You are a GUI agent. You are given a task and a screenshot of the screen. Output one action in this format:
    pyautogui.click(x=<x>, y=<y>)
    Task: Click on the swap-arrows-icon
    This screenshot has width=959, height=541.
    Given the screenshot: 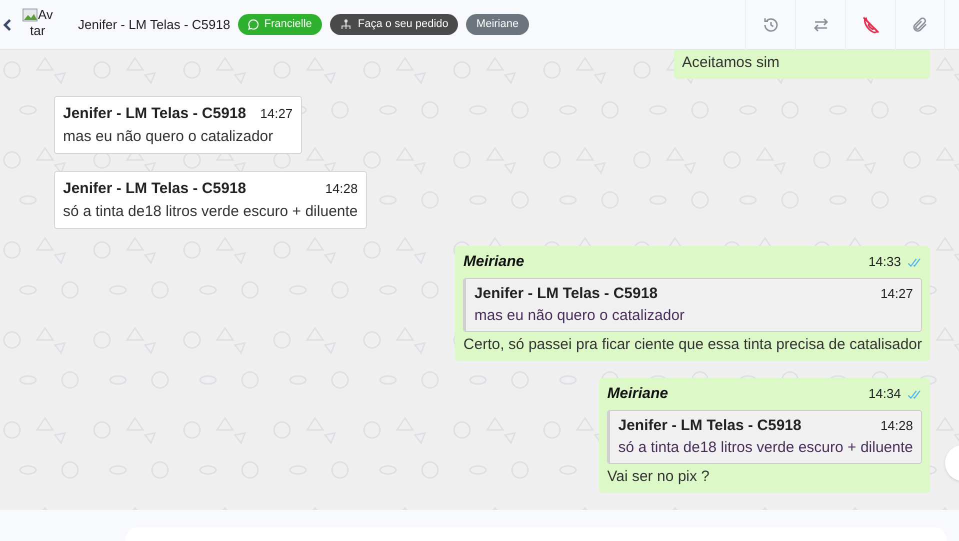 What is the action you would take?
    pyautogui.click(x=821, y=25)
    